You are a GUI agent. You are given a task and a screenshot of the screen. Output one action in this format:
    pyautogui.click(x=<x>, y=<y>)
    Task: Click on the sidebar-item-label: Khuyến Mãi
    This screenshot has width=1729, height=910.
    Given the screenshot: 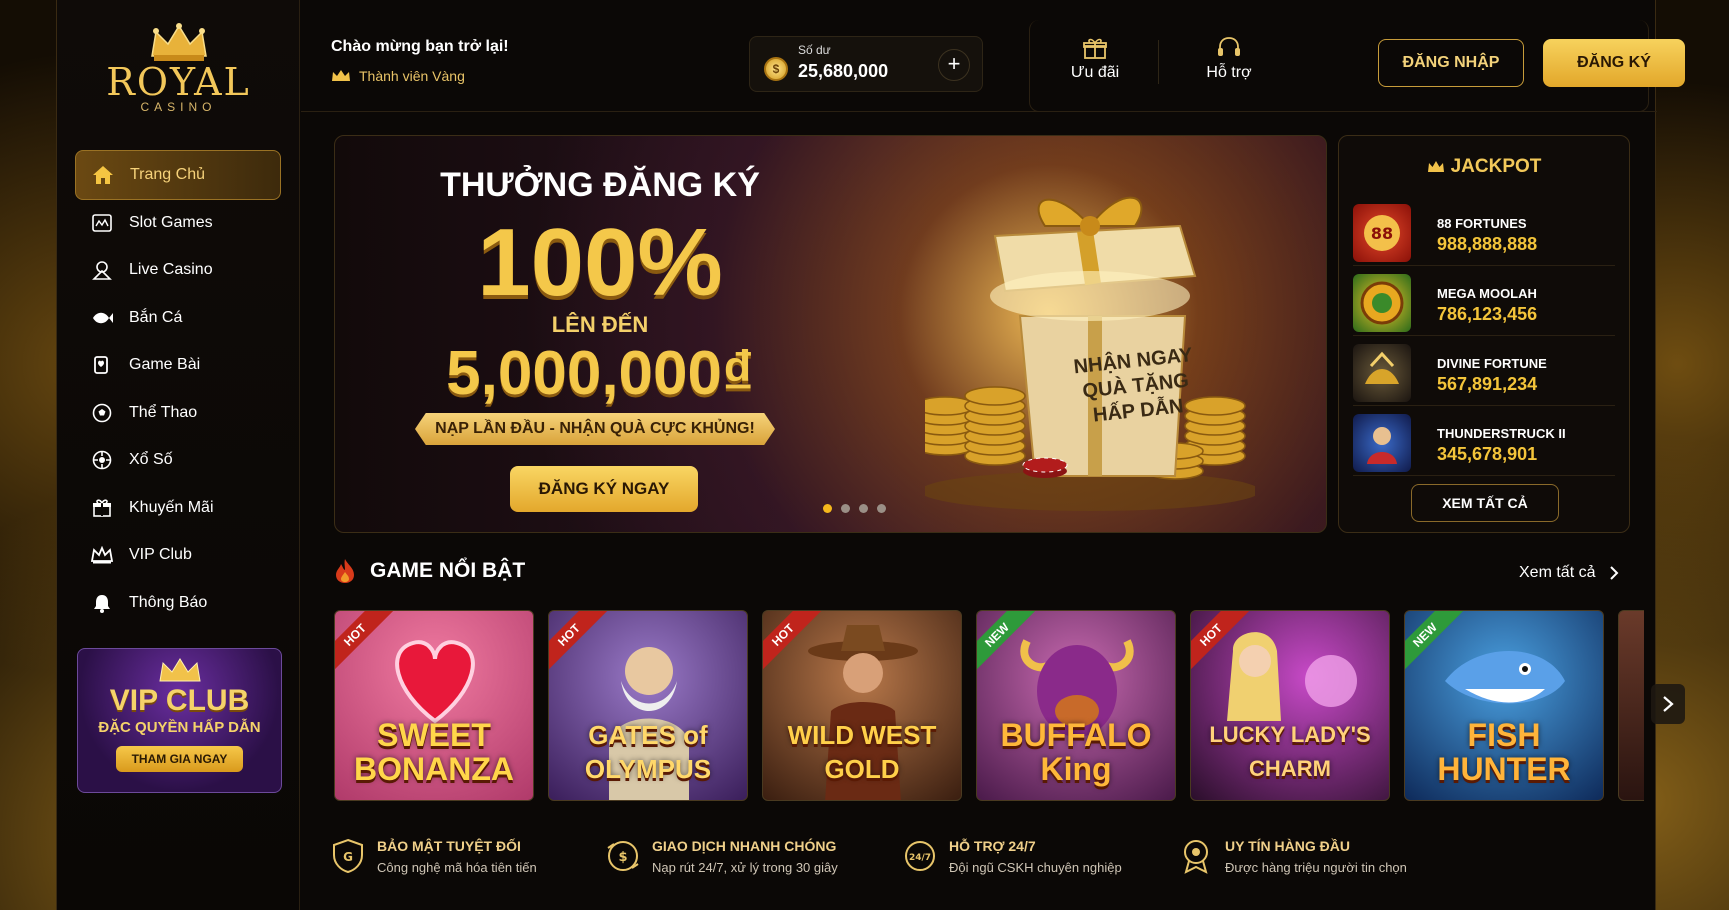 What is the action you would take?
    pyautogui.click(x=171, y=507)
    